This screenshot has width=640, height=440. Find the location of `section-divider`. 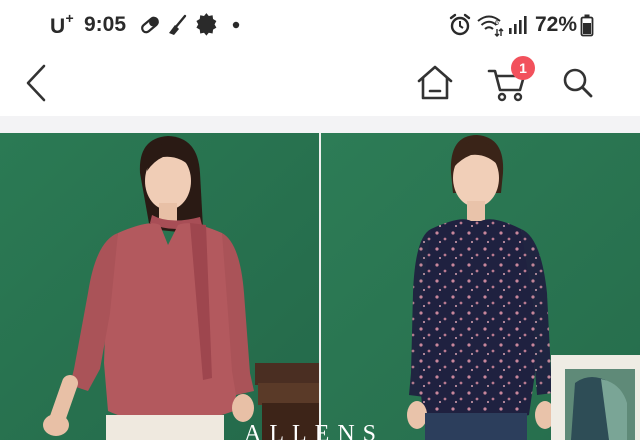

section-divider is located at coordinates (320, 124).